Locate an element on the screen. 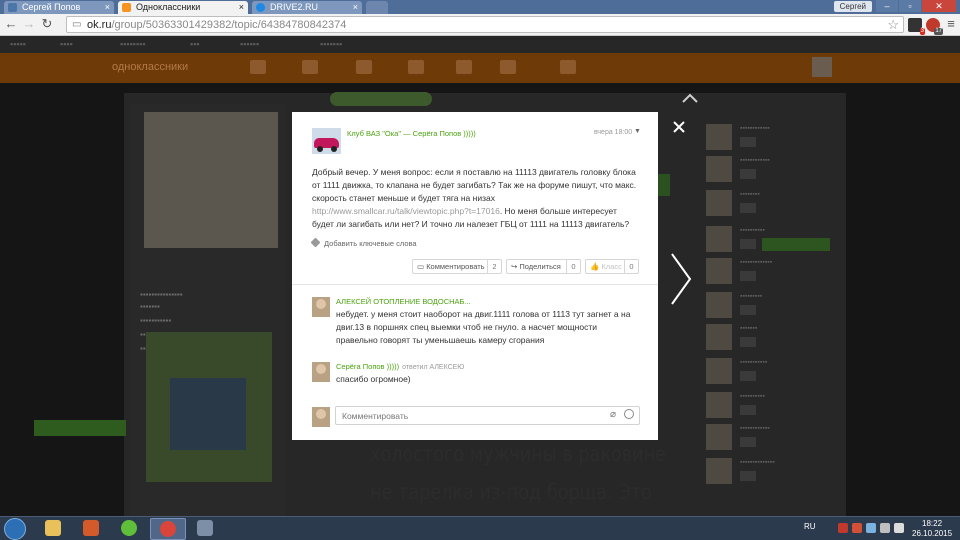 This screenshot has height=540, width=960. taskbar-icq is located at coordinates (130, 529).